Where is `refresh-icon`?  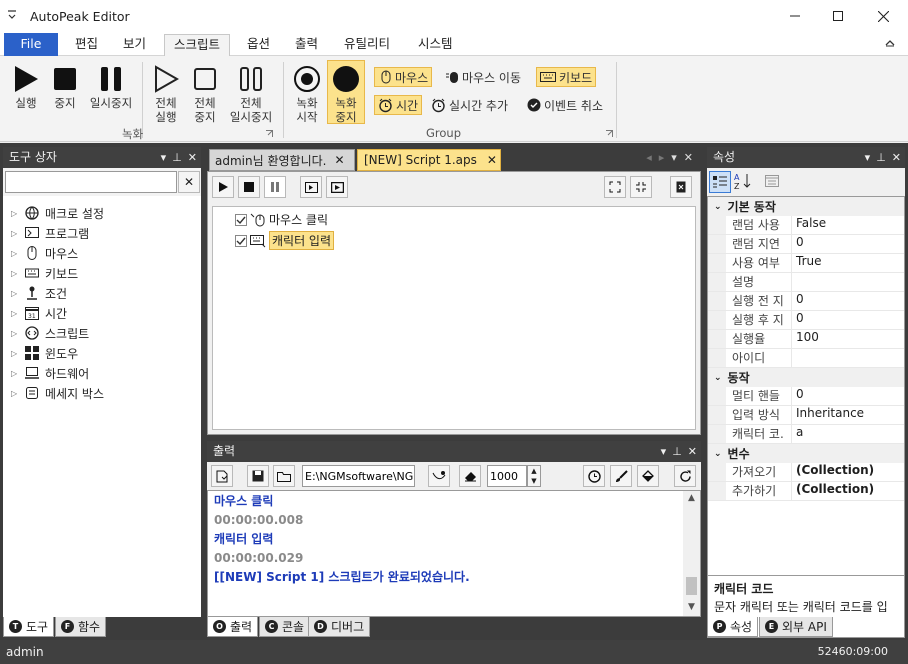 refresh-icon is located at coordinates (685, 476).